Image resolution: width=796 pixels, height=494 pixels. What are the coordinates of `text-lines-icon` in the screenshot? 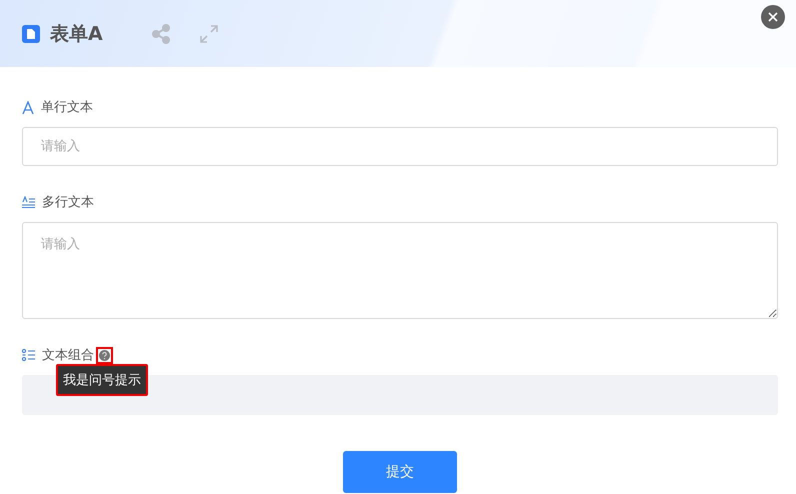 It's located at (28, 202).